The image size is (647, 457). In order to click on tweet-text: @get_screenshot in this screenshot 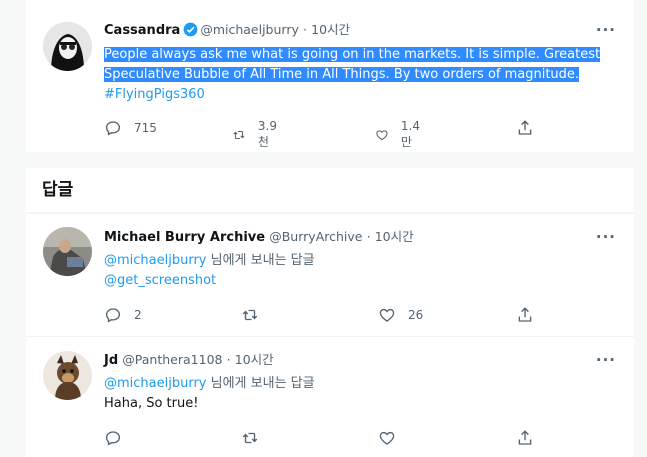, I will do `click(160, 280)`.